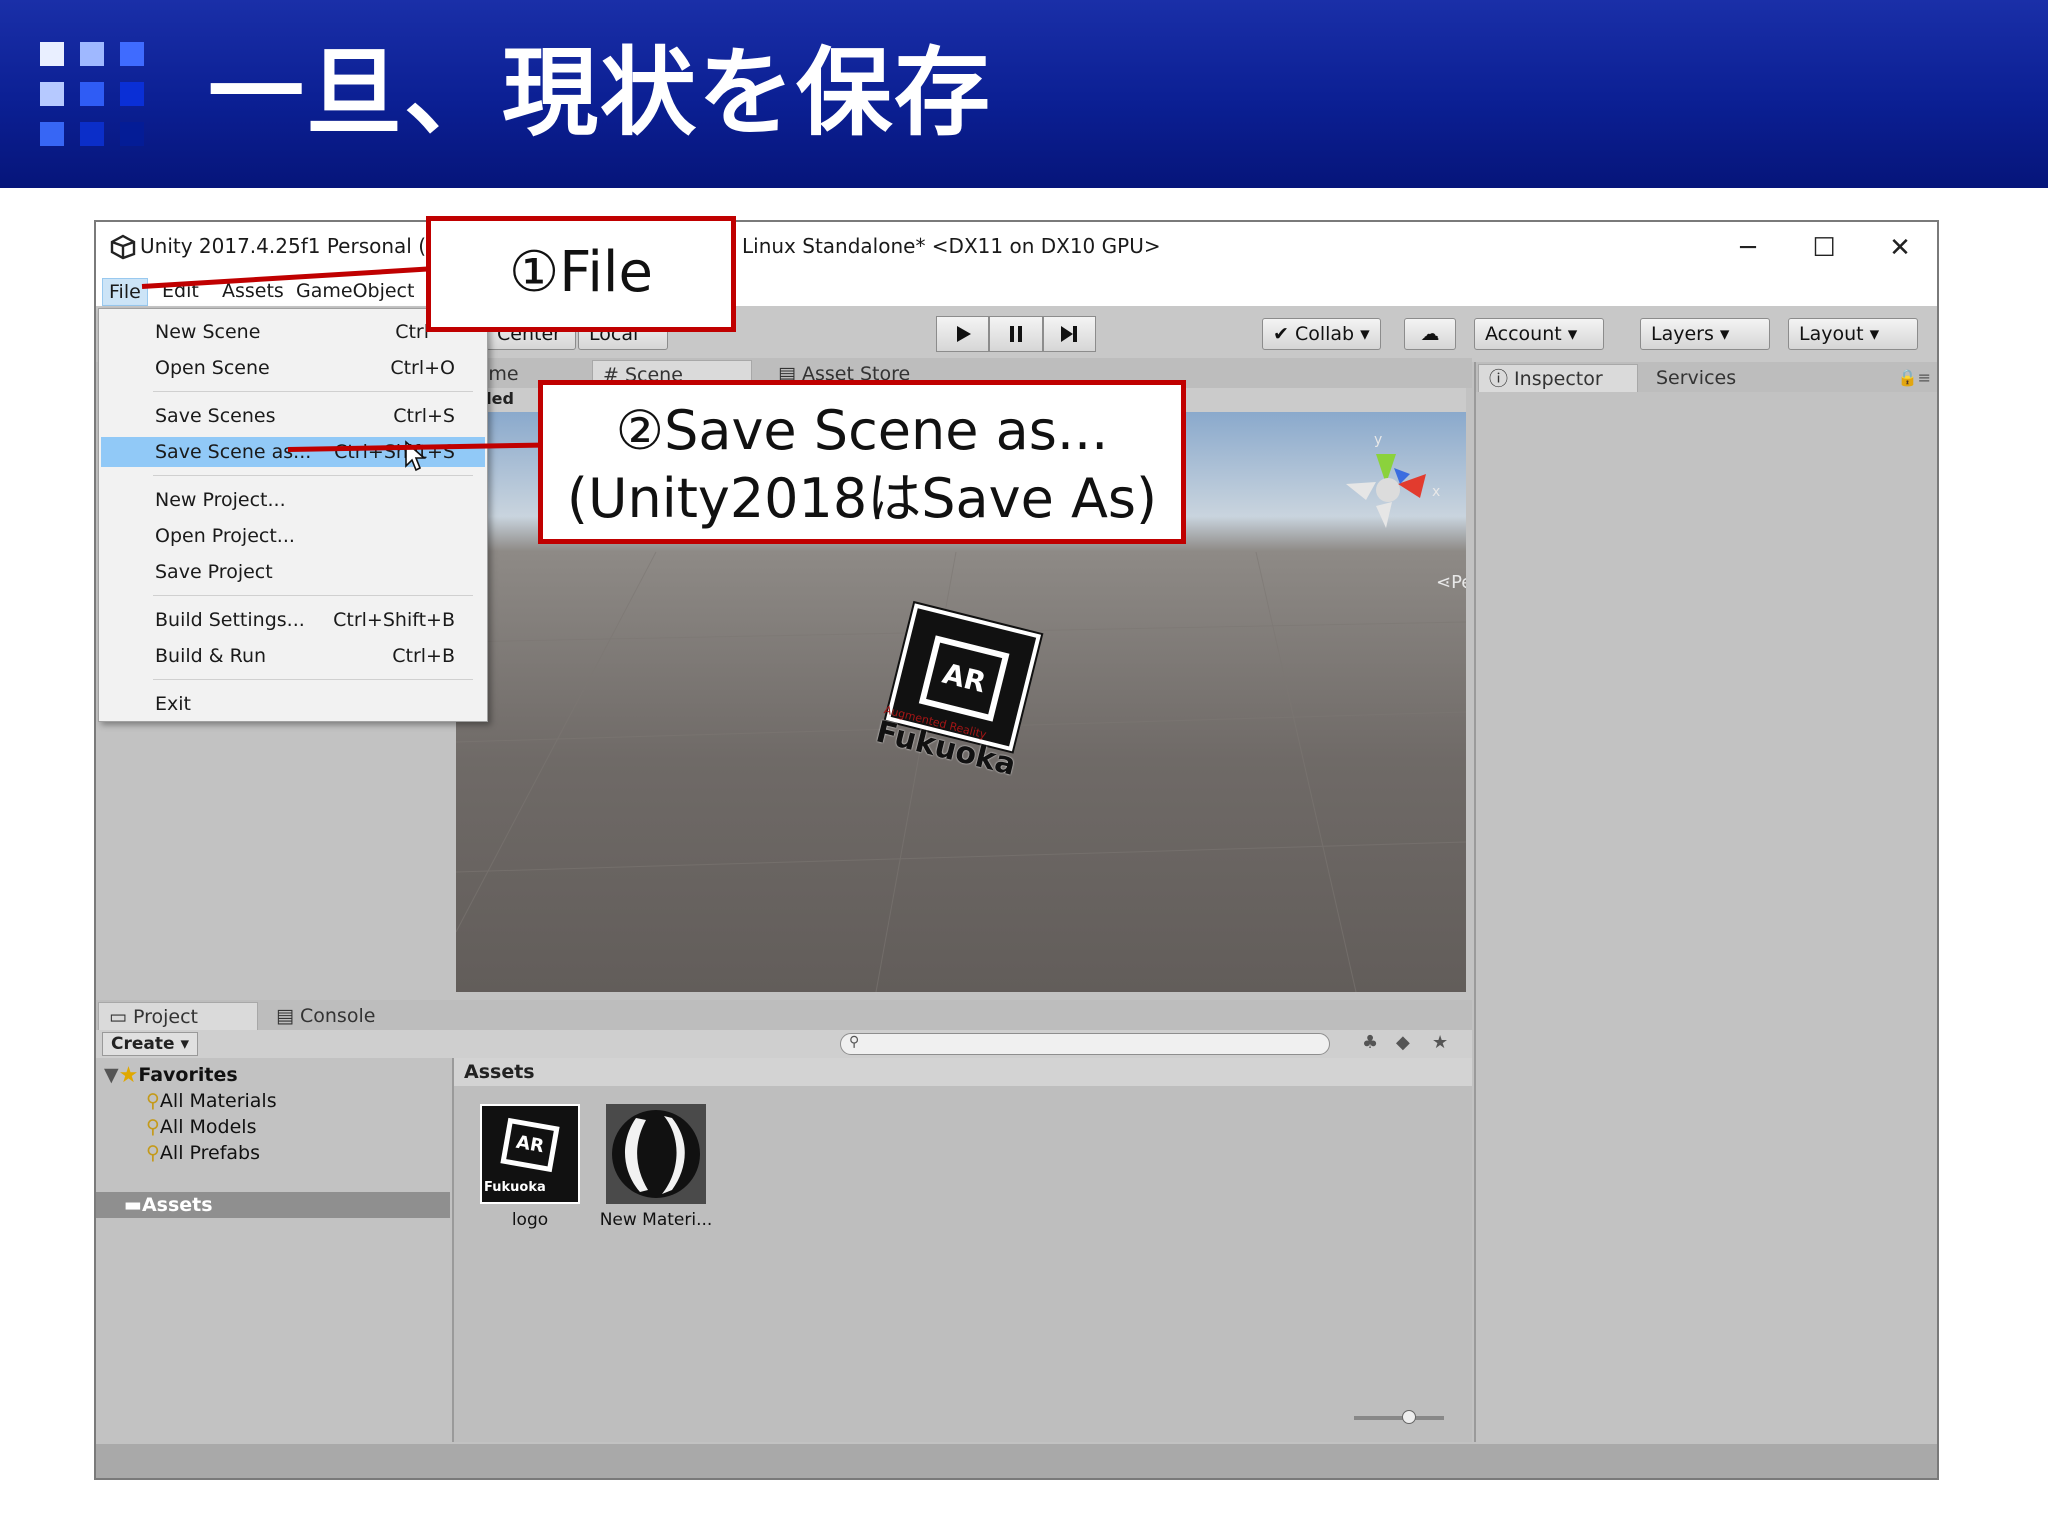 This screenshot has width=2048, height=1536. I want to click on favorites-node: ▼ ★ Favorites, so click(171, 1075).